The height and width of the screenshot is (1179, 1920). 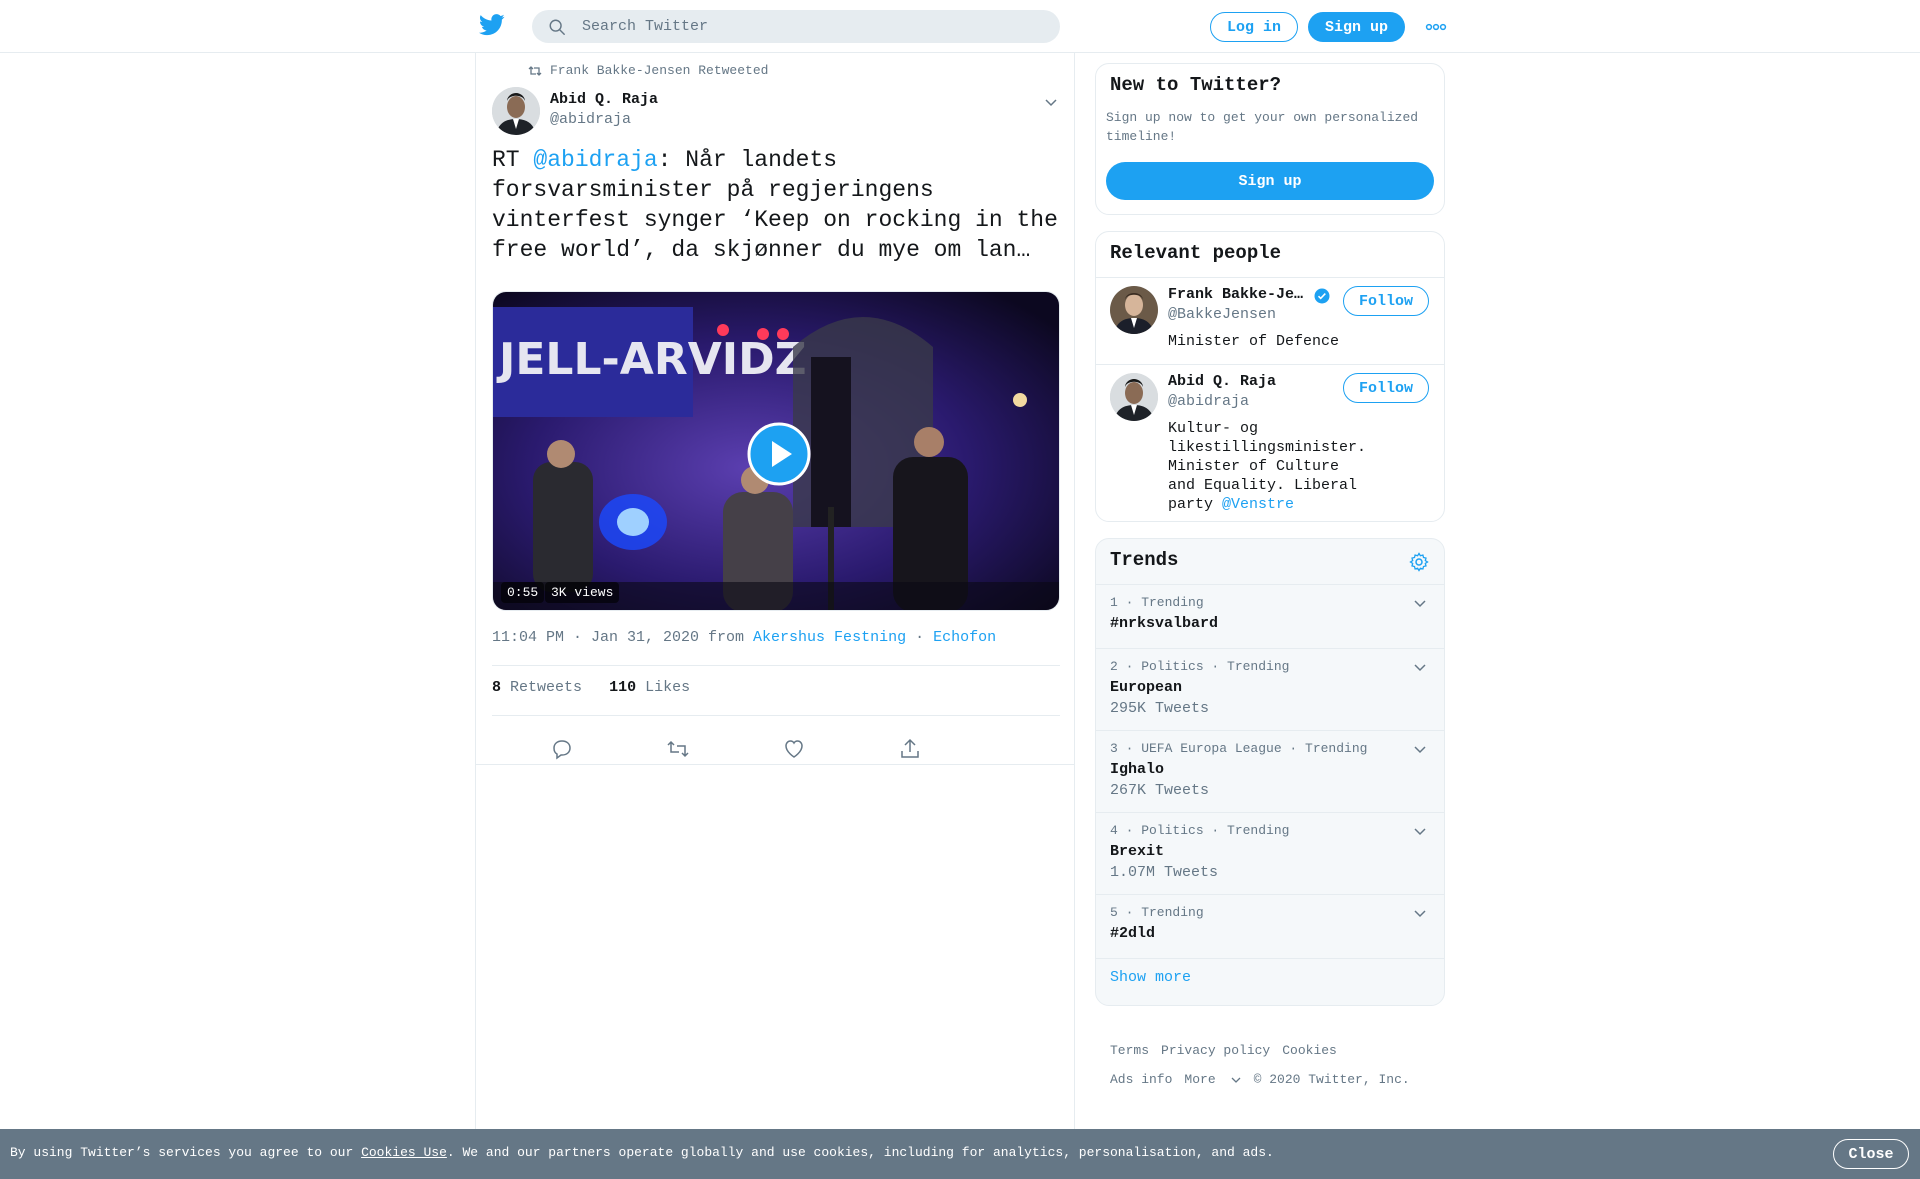 I want to click on person-name: Frank Bakke-Jensen, so click(x=1238, y=294).